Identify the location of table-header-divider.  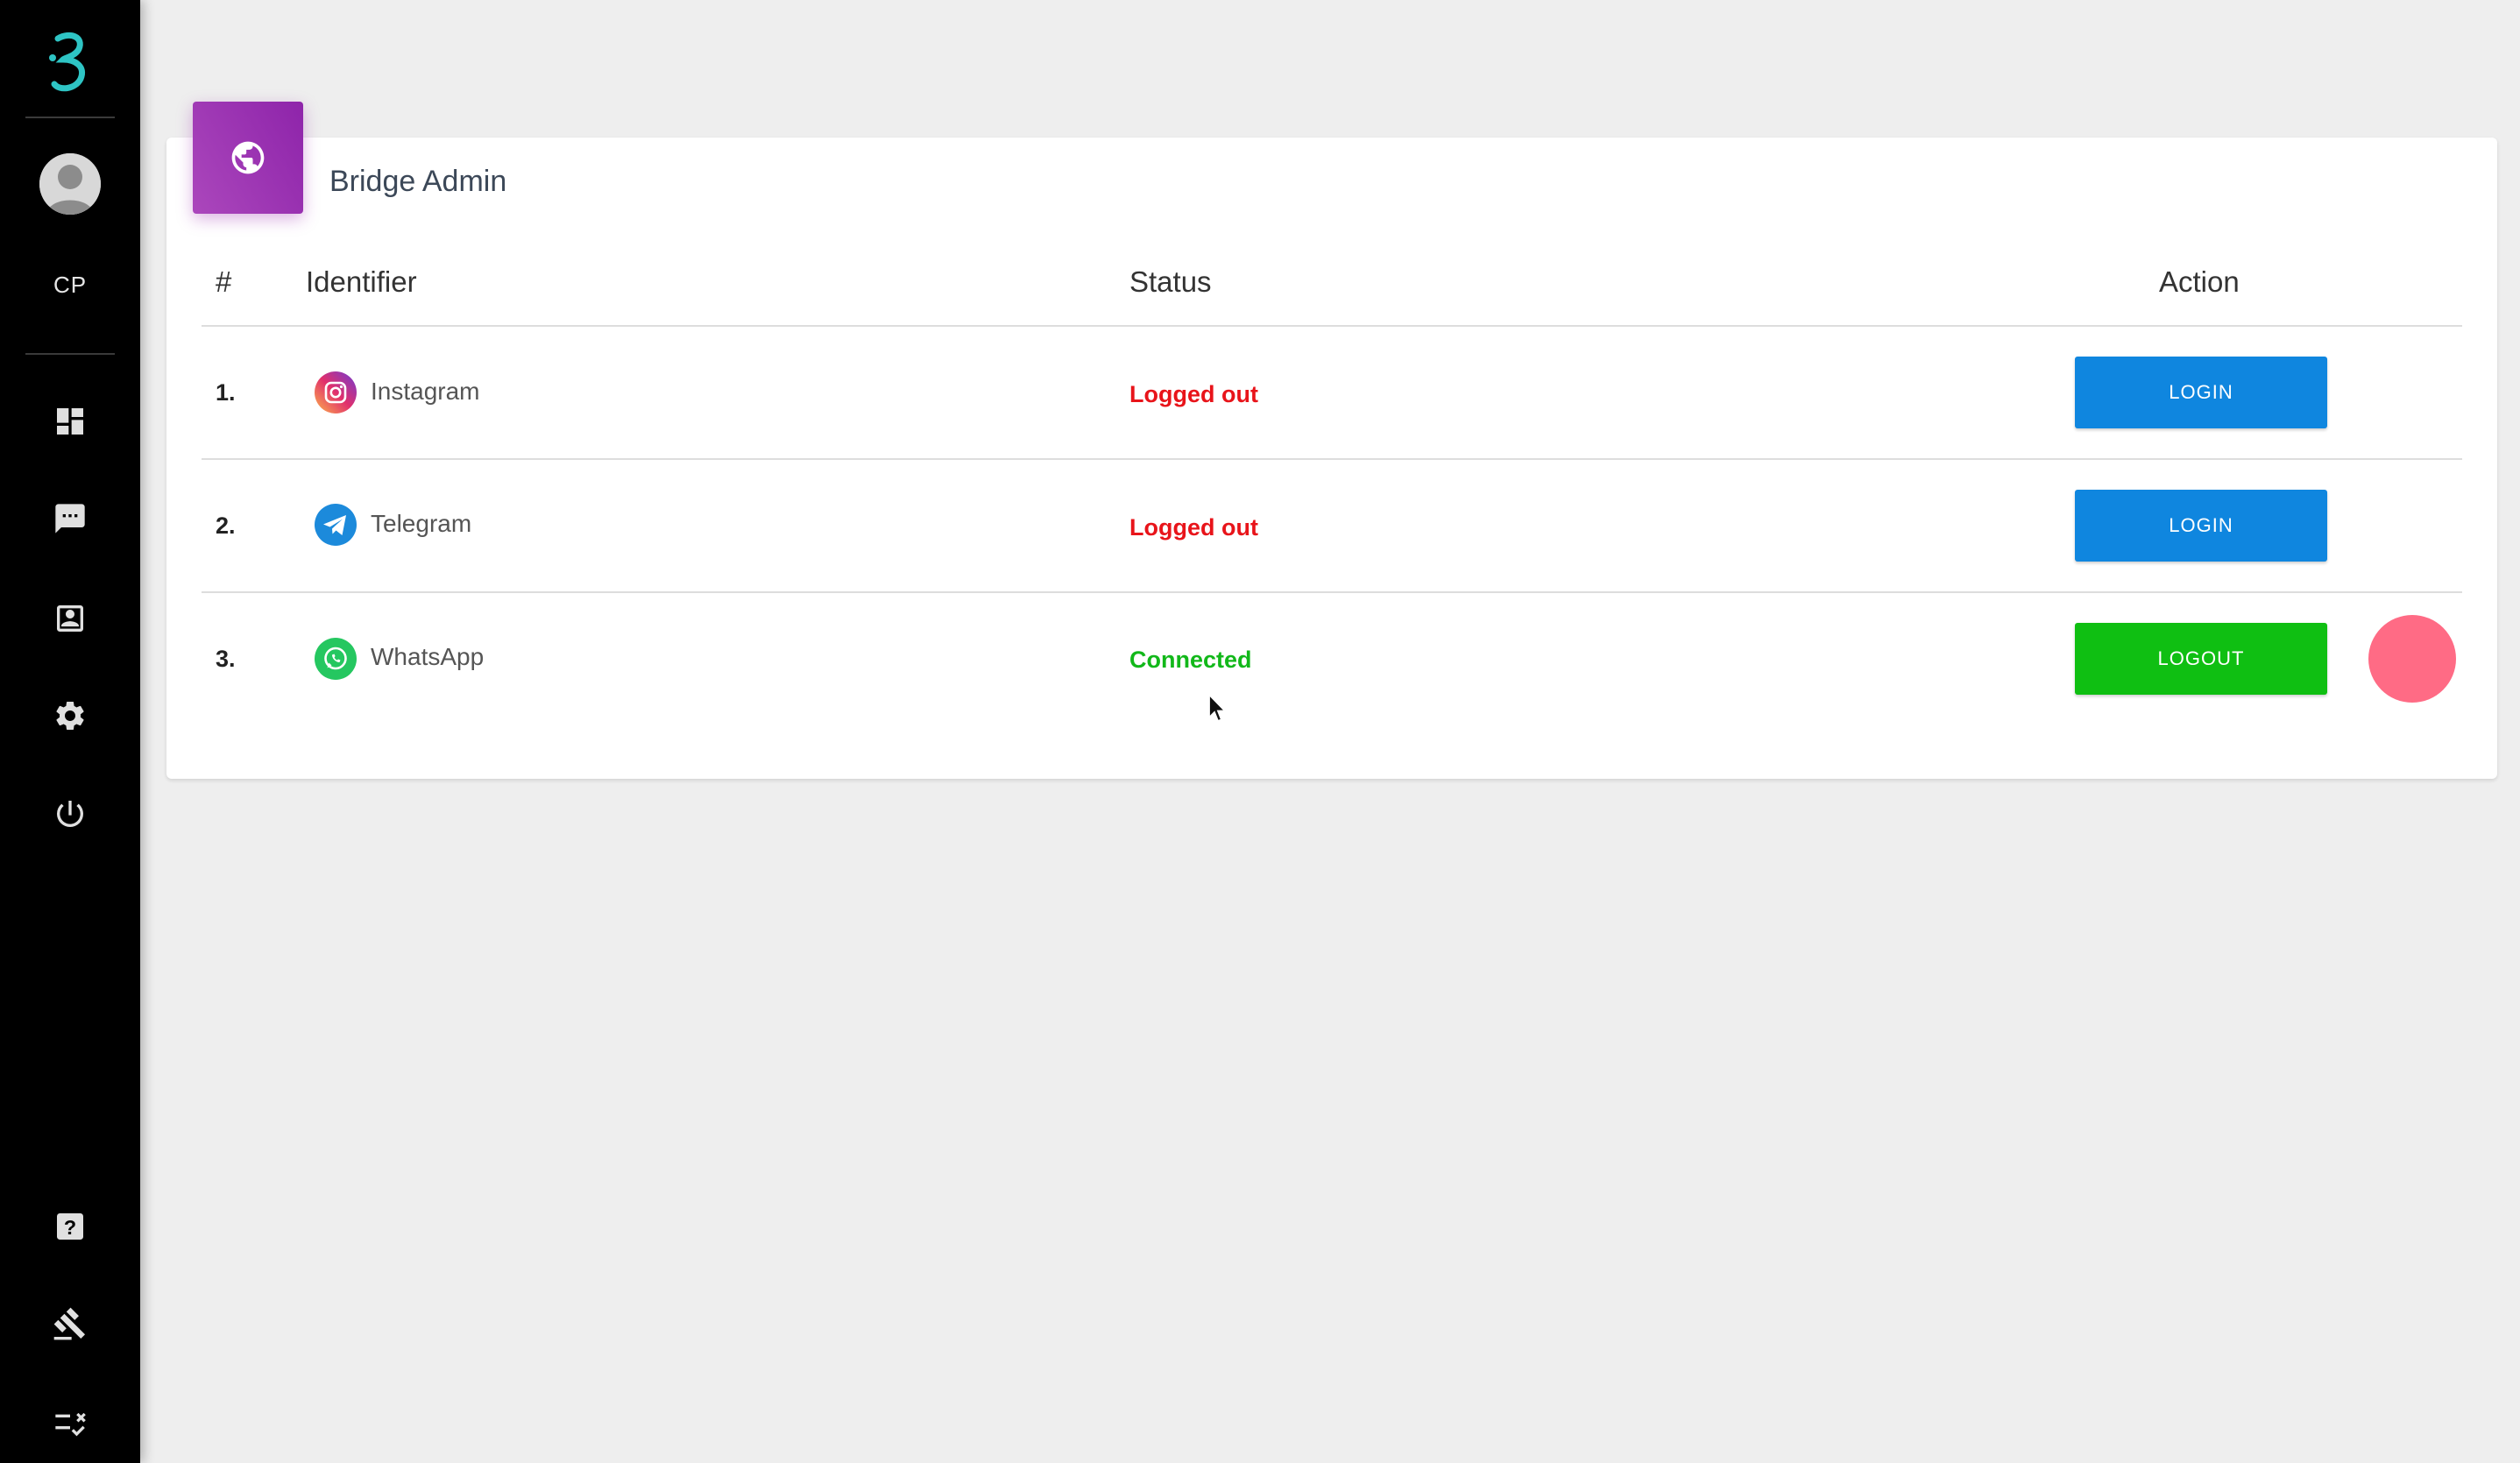
(1332, 326).